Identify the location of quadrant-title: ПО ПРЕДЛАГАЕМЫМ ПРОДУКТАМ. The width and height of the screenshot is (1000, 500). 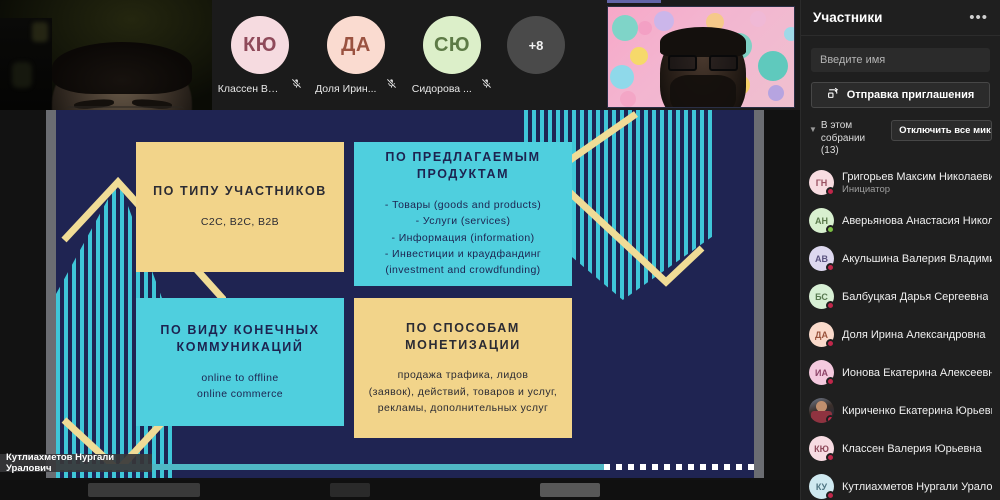
(463, 166).